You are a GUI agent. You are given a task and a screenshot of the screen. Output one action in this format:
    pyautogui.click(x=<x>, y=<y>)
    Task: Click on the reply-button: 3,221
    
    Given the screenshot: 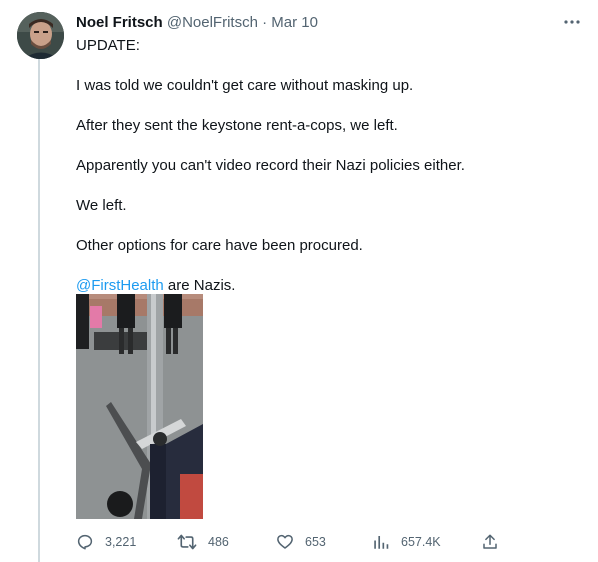 What is the action you would take?
    pyautogui.click(x=106, y=542)
    